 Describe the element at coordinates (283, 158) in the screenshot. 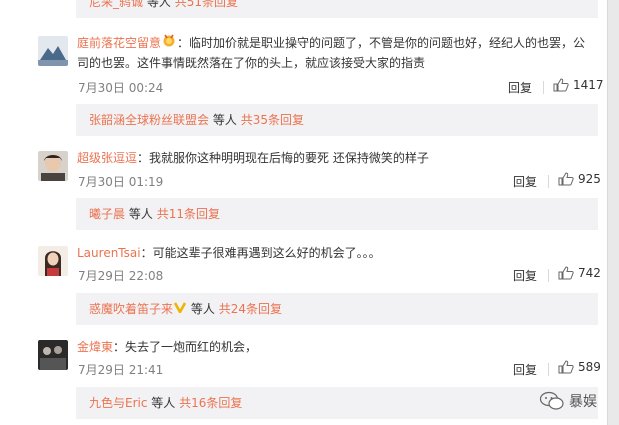

I see `comment-content: ：我就服你这种明明现在后悔的要死 还保持微笑的样子` at that location.